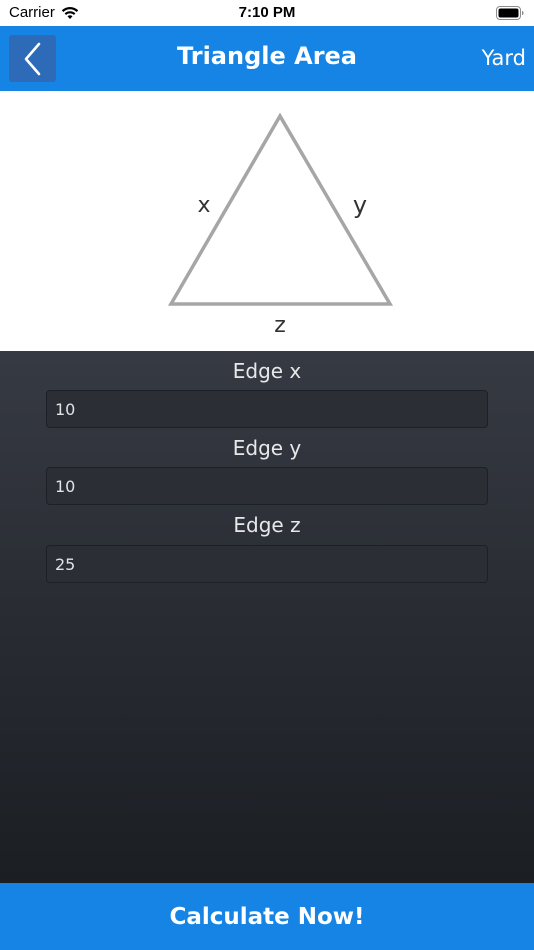 This screenshot has width=534, height=950. Describe the element at coordinates (267, 409) in the screenshot. I see `edge-x-input` at that location.